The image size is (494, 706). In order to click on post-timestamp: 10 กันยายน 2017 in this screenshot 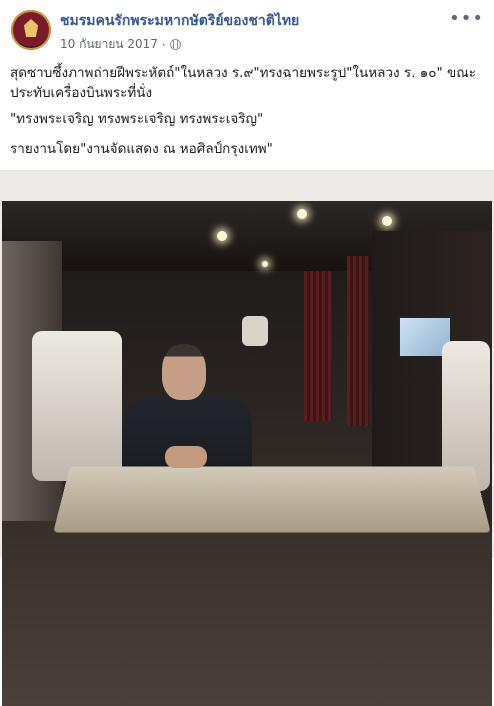, I will do `click(109, 44)`.